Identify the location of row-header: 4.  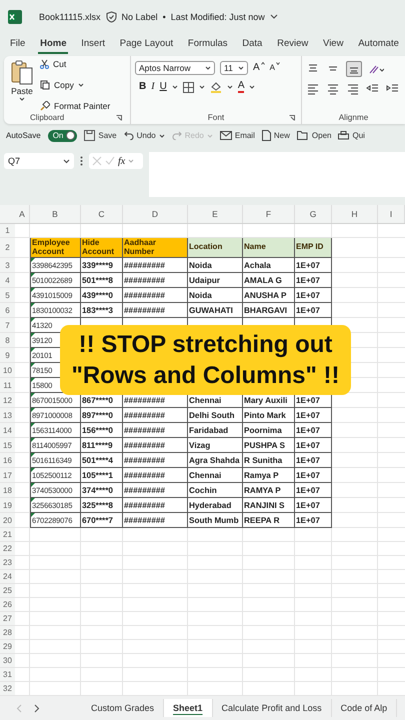
(7, 280).